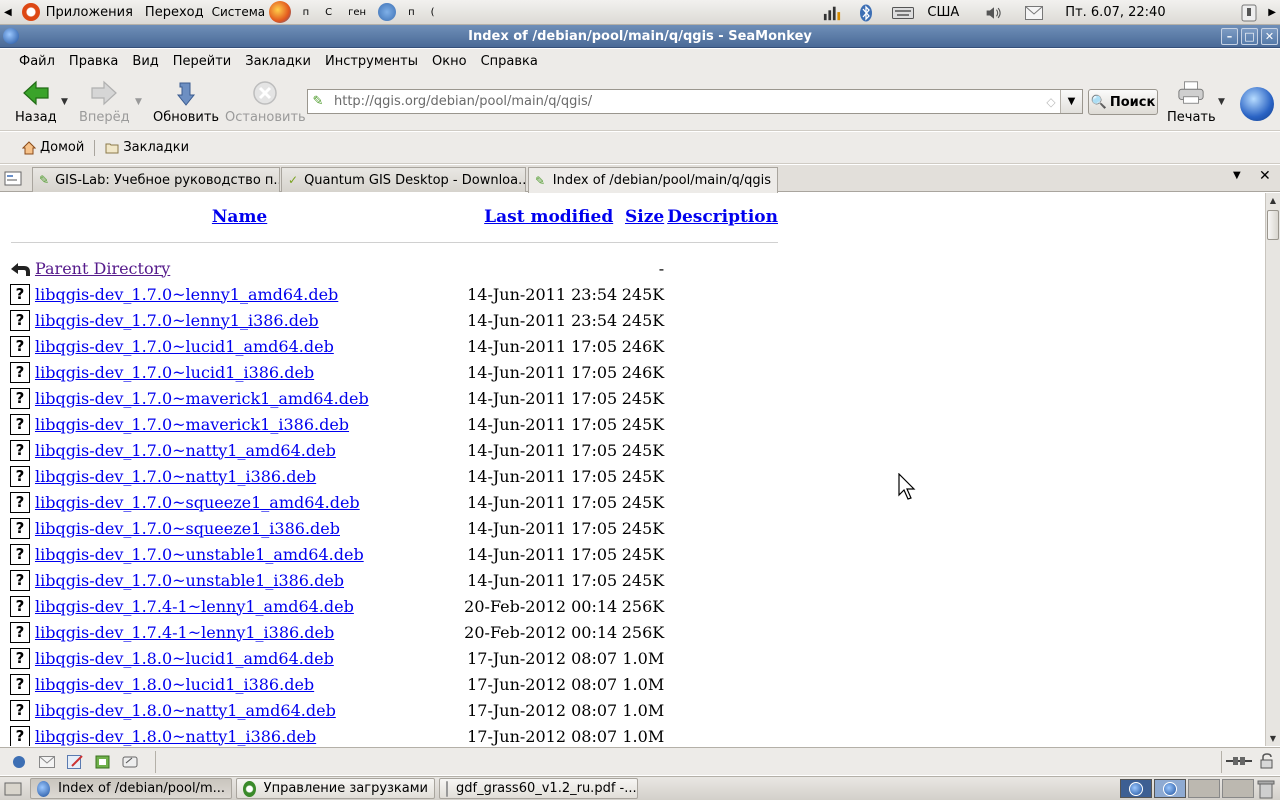 The image size is (1280, 800). Describe the element at coordinates (1051, 102) in the screenshot. I see `bookmark-tag-icon: ◇` at that location.